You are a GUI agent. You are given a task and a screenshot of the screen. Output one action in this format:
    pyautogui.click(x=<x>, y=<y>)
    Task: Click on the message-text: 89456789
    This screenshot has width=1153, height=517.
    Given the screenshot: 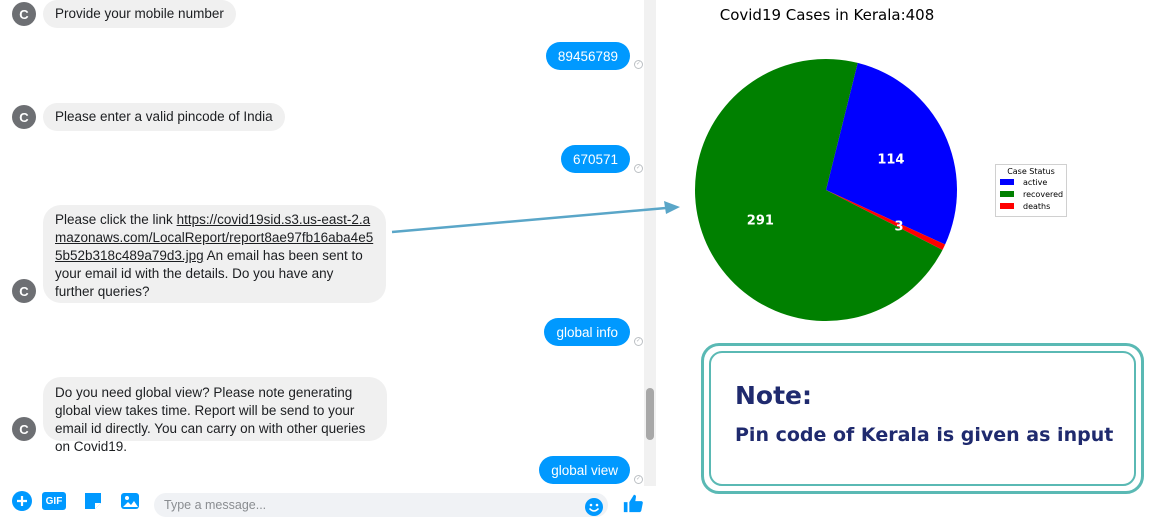 What is the action you would take?
    pyautogui.click(x=587, y=56)
    